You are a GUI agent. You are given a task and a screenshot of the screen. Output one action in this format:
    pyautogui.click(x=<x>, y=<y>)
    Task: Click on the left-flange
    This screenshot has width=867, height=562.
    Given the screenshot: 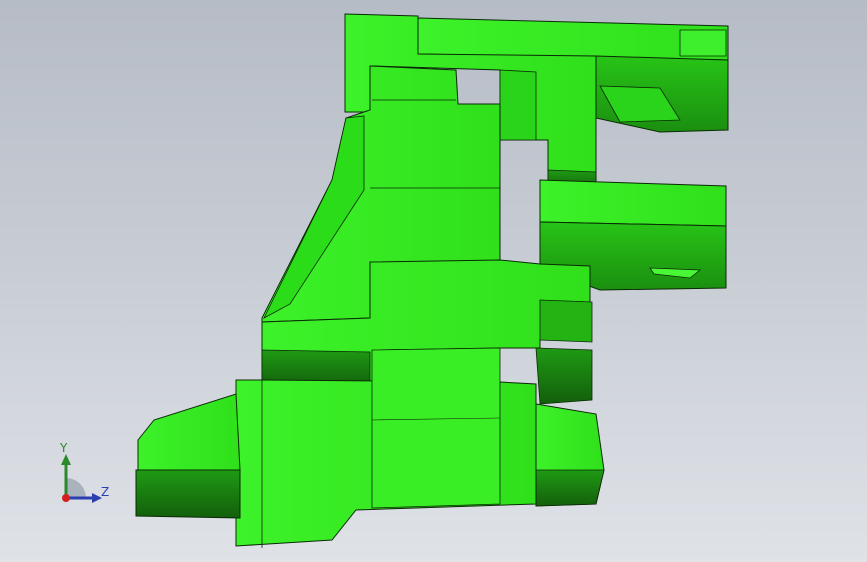 What is the action you would take?
    pyautogui.click(x=188, y=456)
    